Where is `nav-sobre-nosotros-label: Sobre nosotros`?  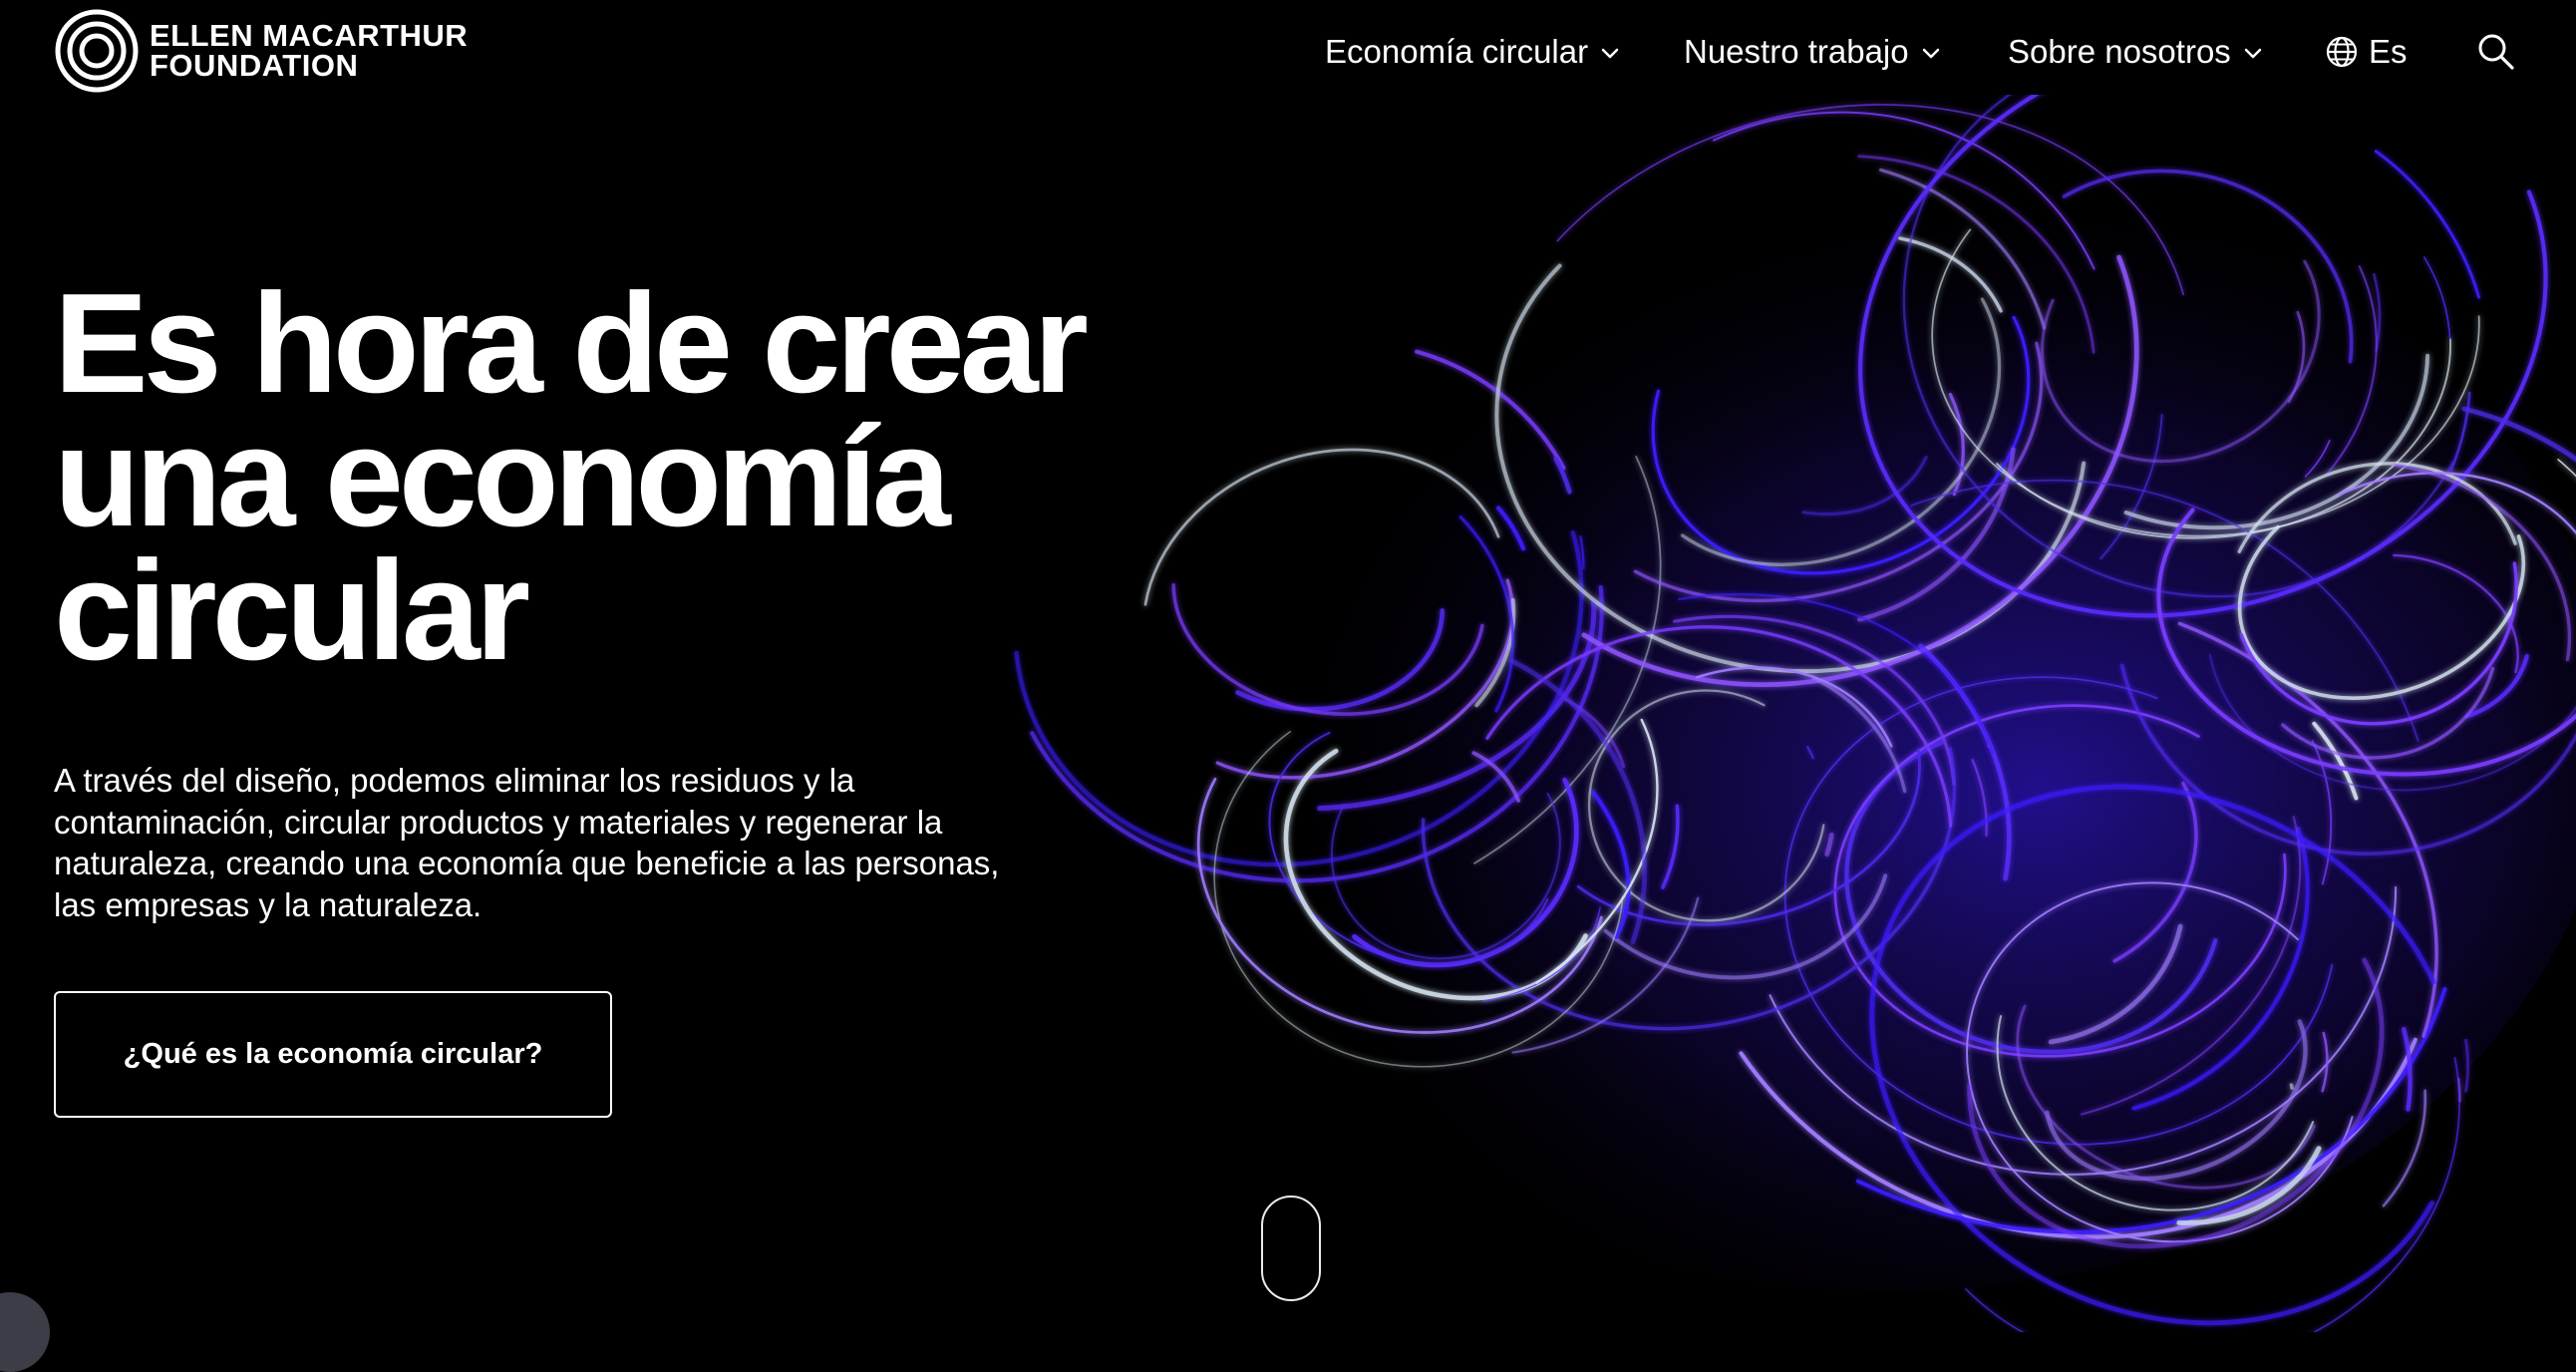
nav-sobre-nosotros-label: Sobre nosotros is located at coordinates (2119, 51).